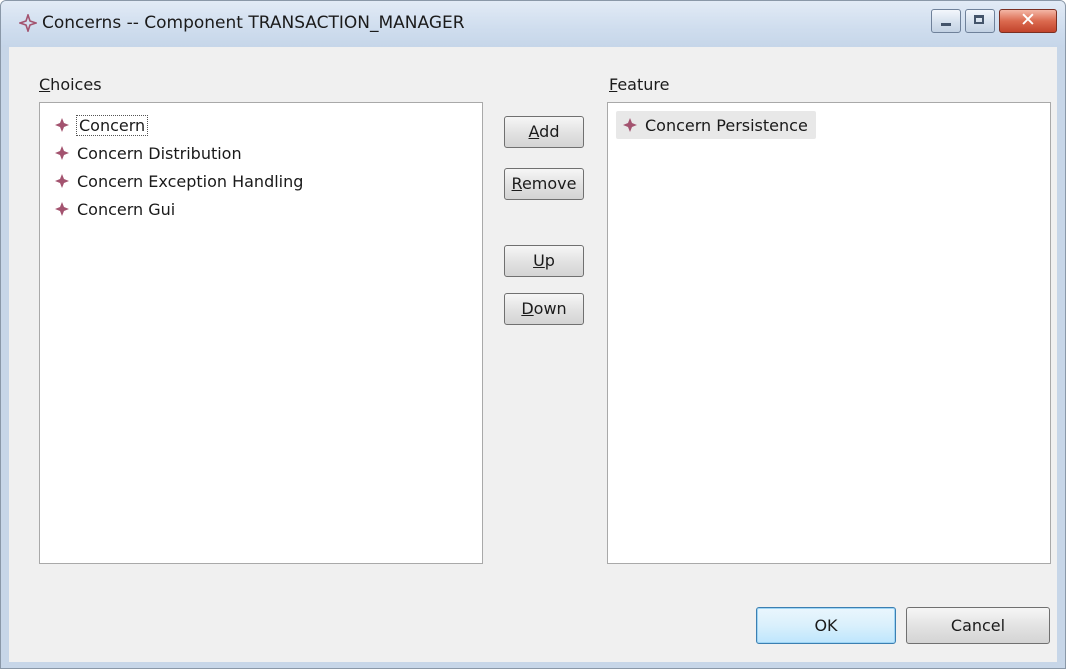 The width and height of the screenshot is (1066, 669). I want to click on maximize-button, so click(980, 21).